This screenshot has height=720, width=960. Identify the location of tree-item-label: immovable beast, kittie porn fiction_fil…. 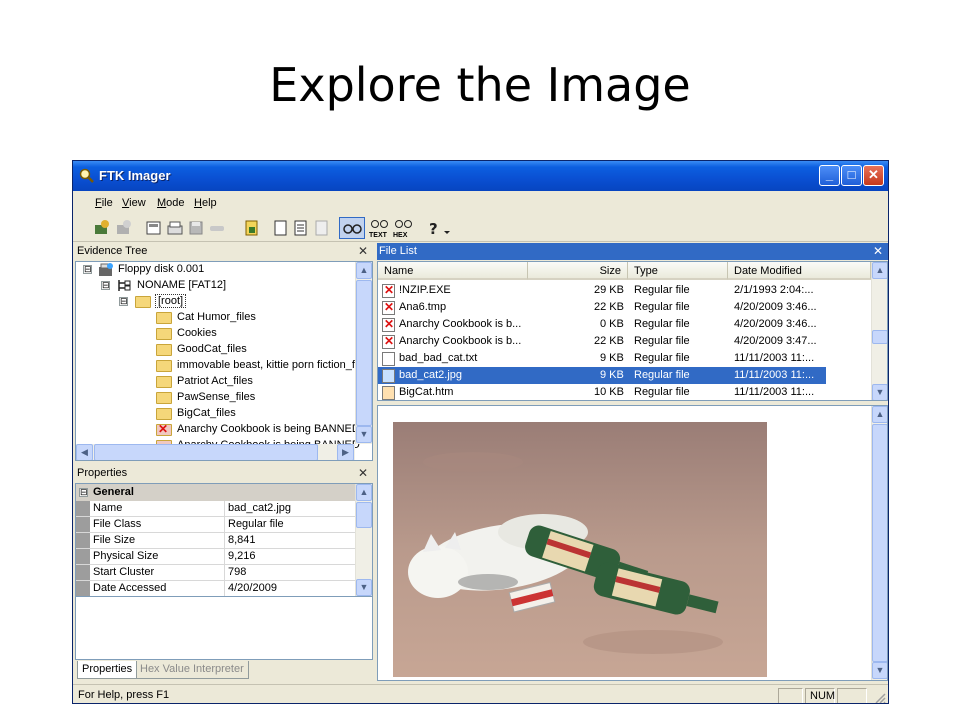
(271, 365).